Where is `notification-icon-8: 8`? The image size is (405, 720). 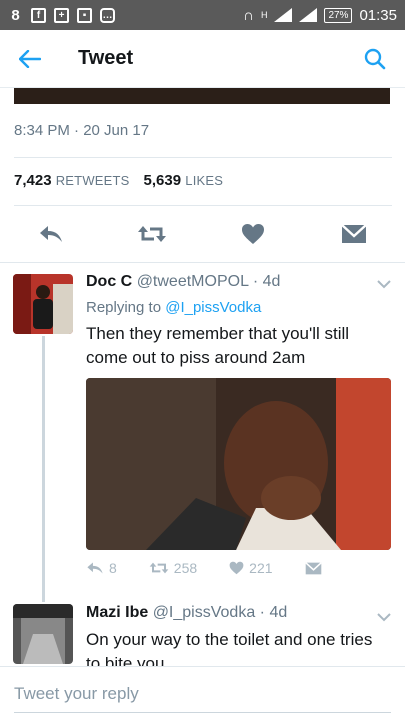 notification-icon-8: 8 is located at coordinates (15, 15).